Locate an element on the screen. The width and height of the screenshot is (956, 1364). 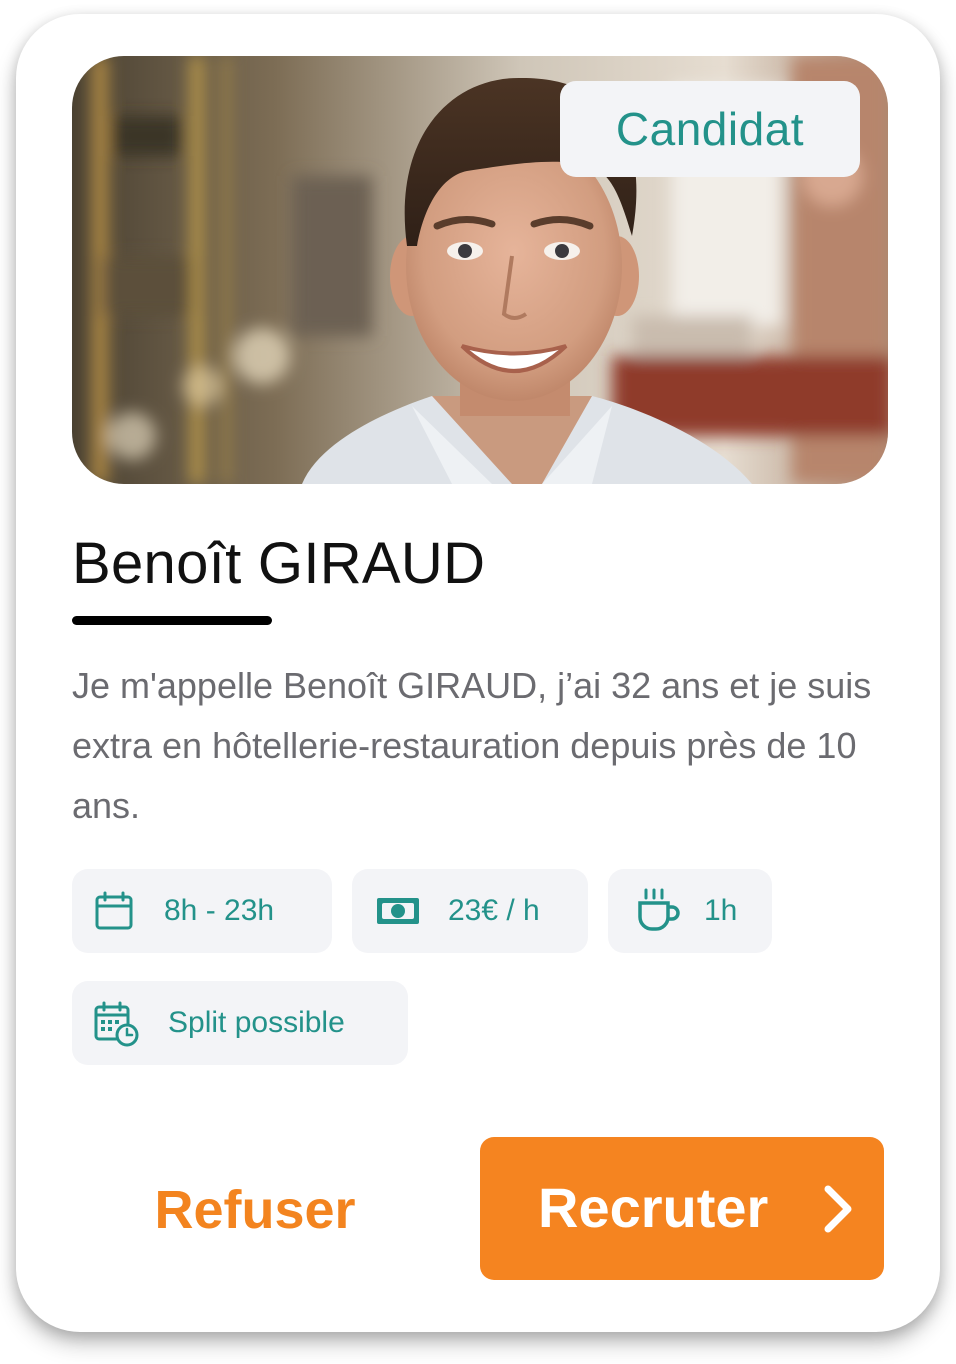
break-chip: 1h is located at coordinates (690, 911).